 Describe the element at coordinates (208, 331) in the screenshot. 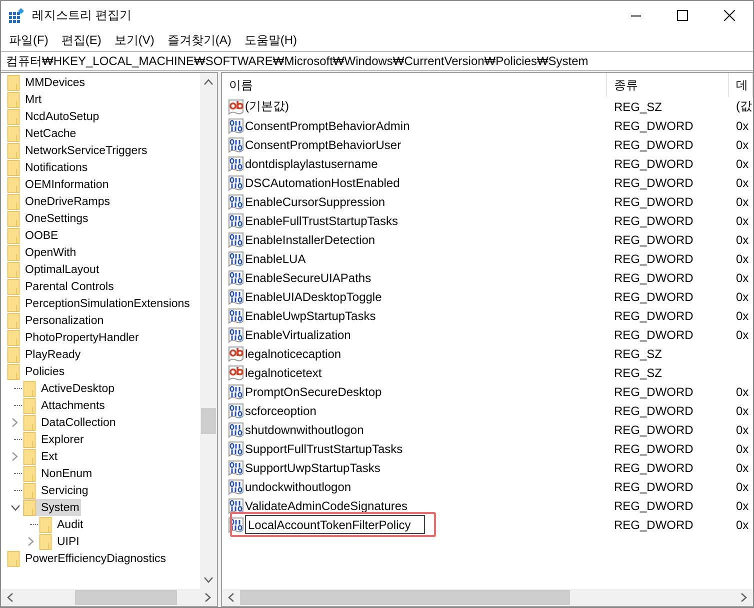

I see `vertical-scrollbar` at that location.